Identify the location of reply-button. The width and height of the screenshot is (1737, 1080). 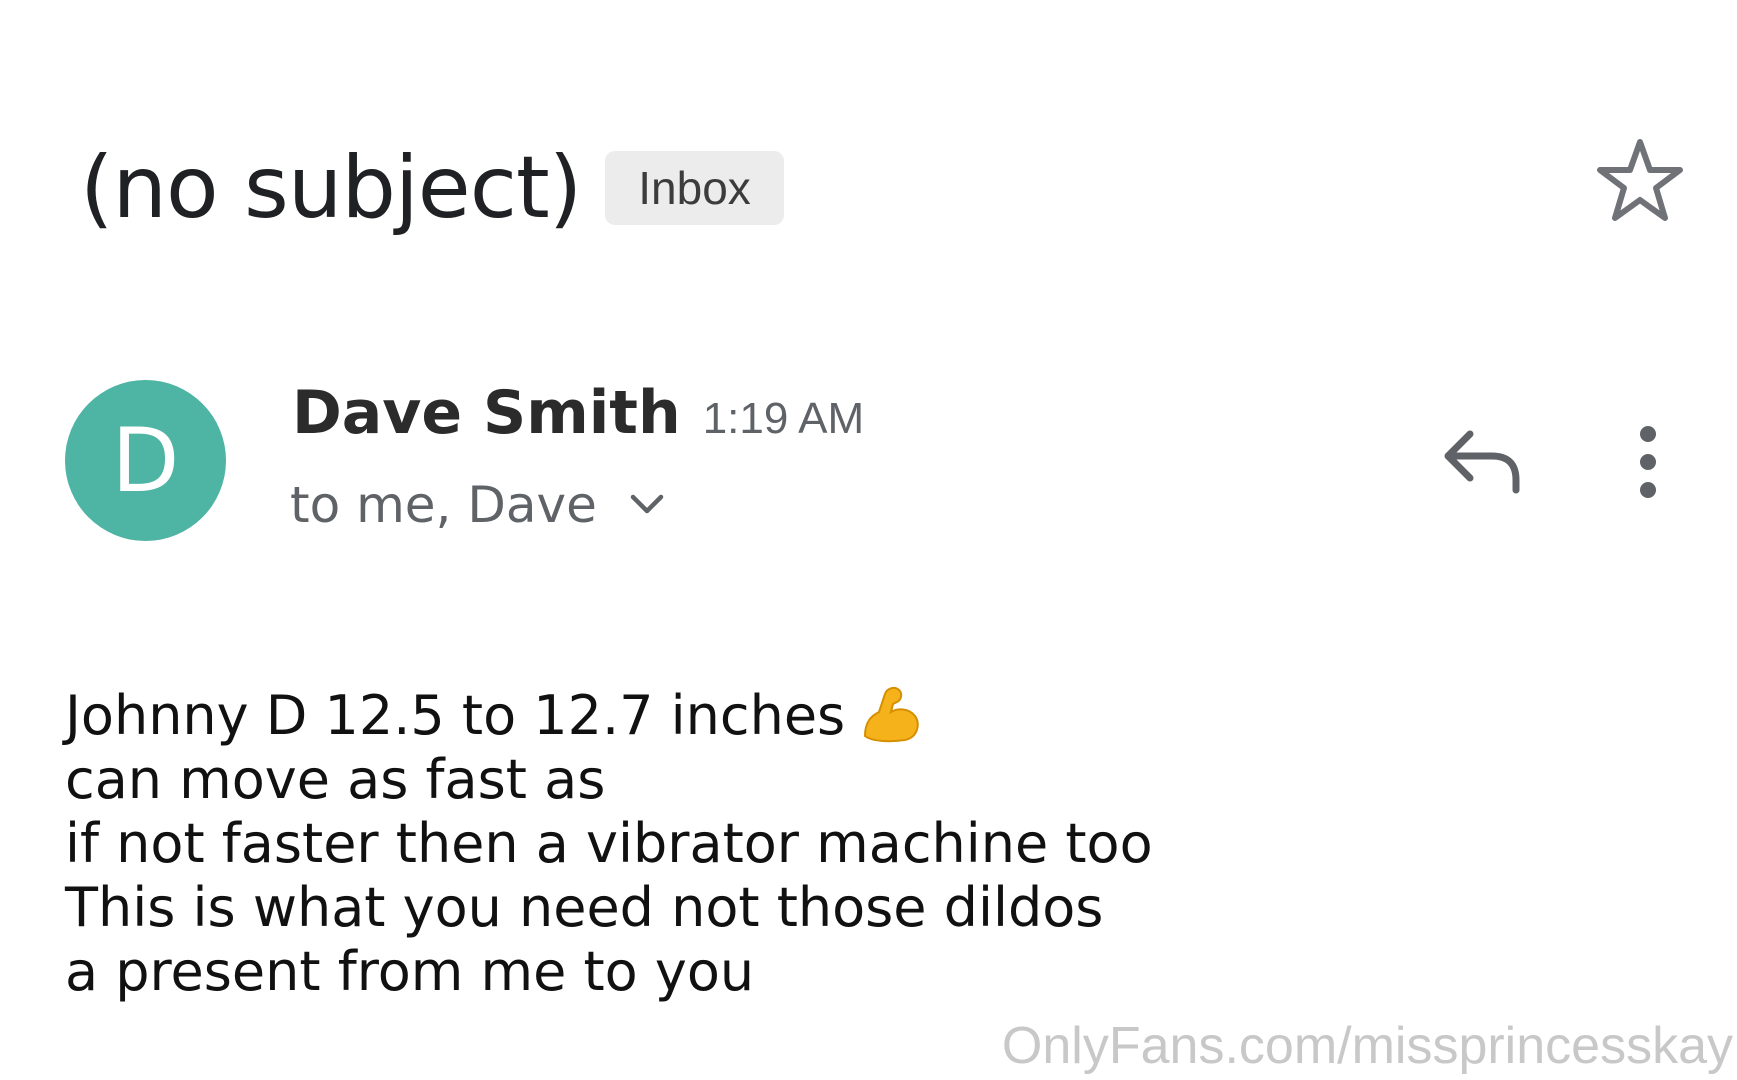
(1482, 462).